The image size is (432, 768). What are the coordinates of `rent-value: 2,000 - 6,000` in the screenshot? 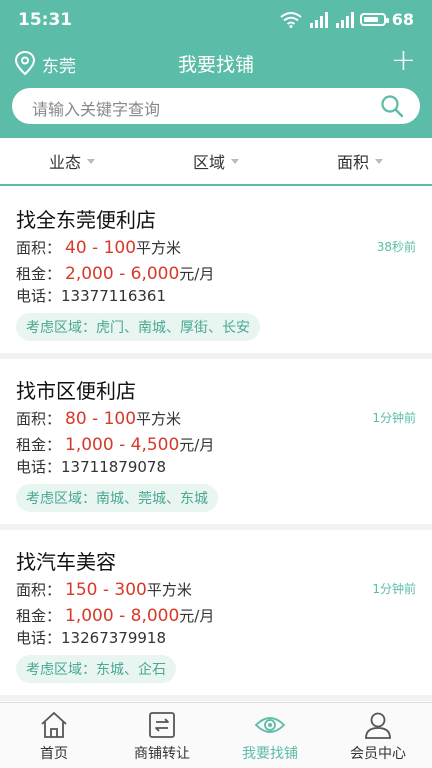 It's located at (122, 274).